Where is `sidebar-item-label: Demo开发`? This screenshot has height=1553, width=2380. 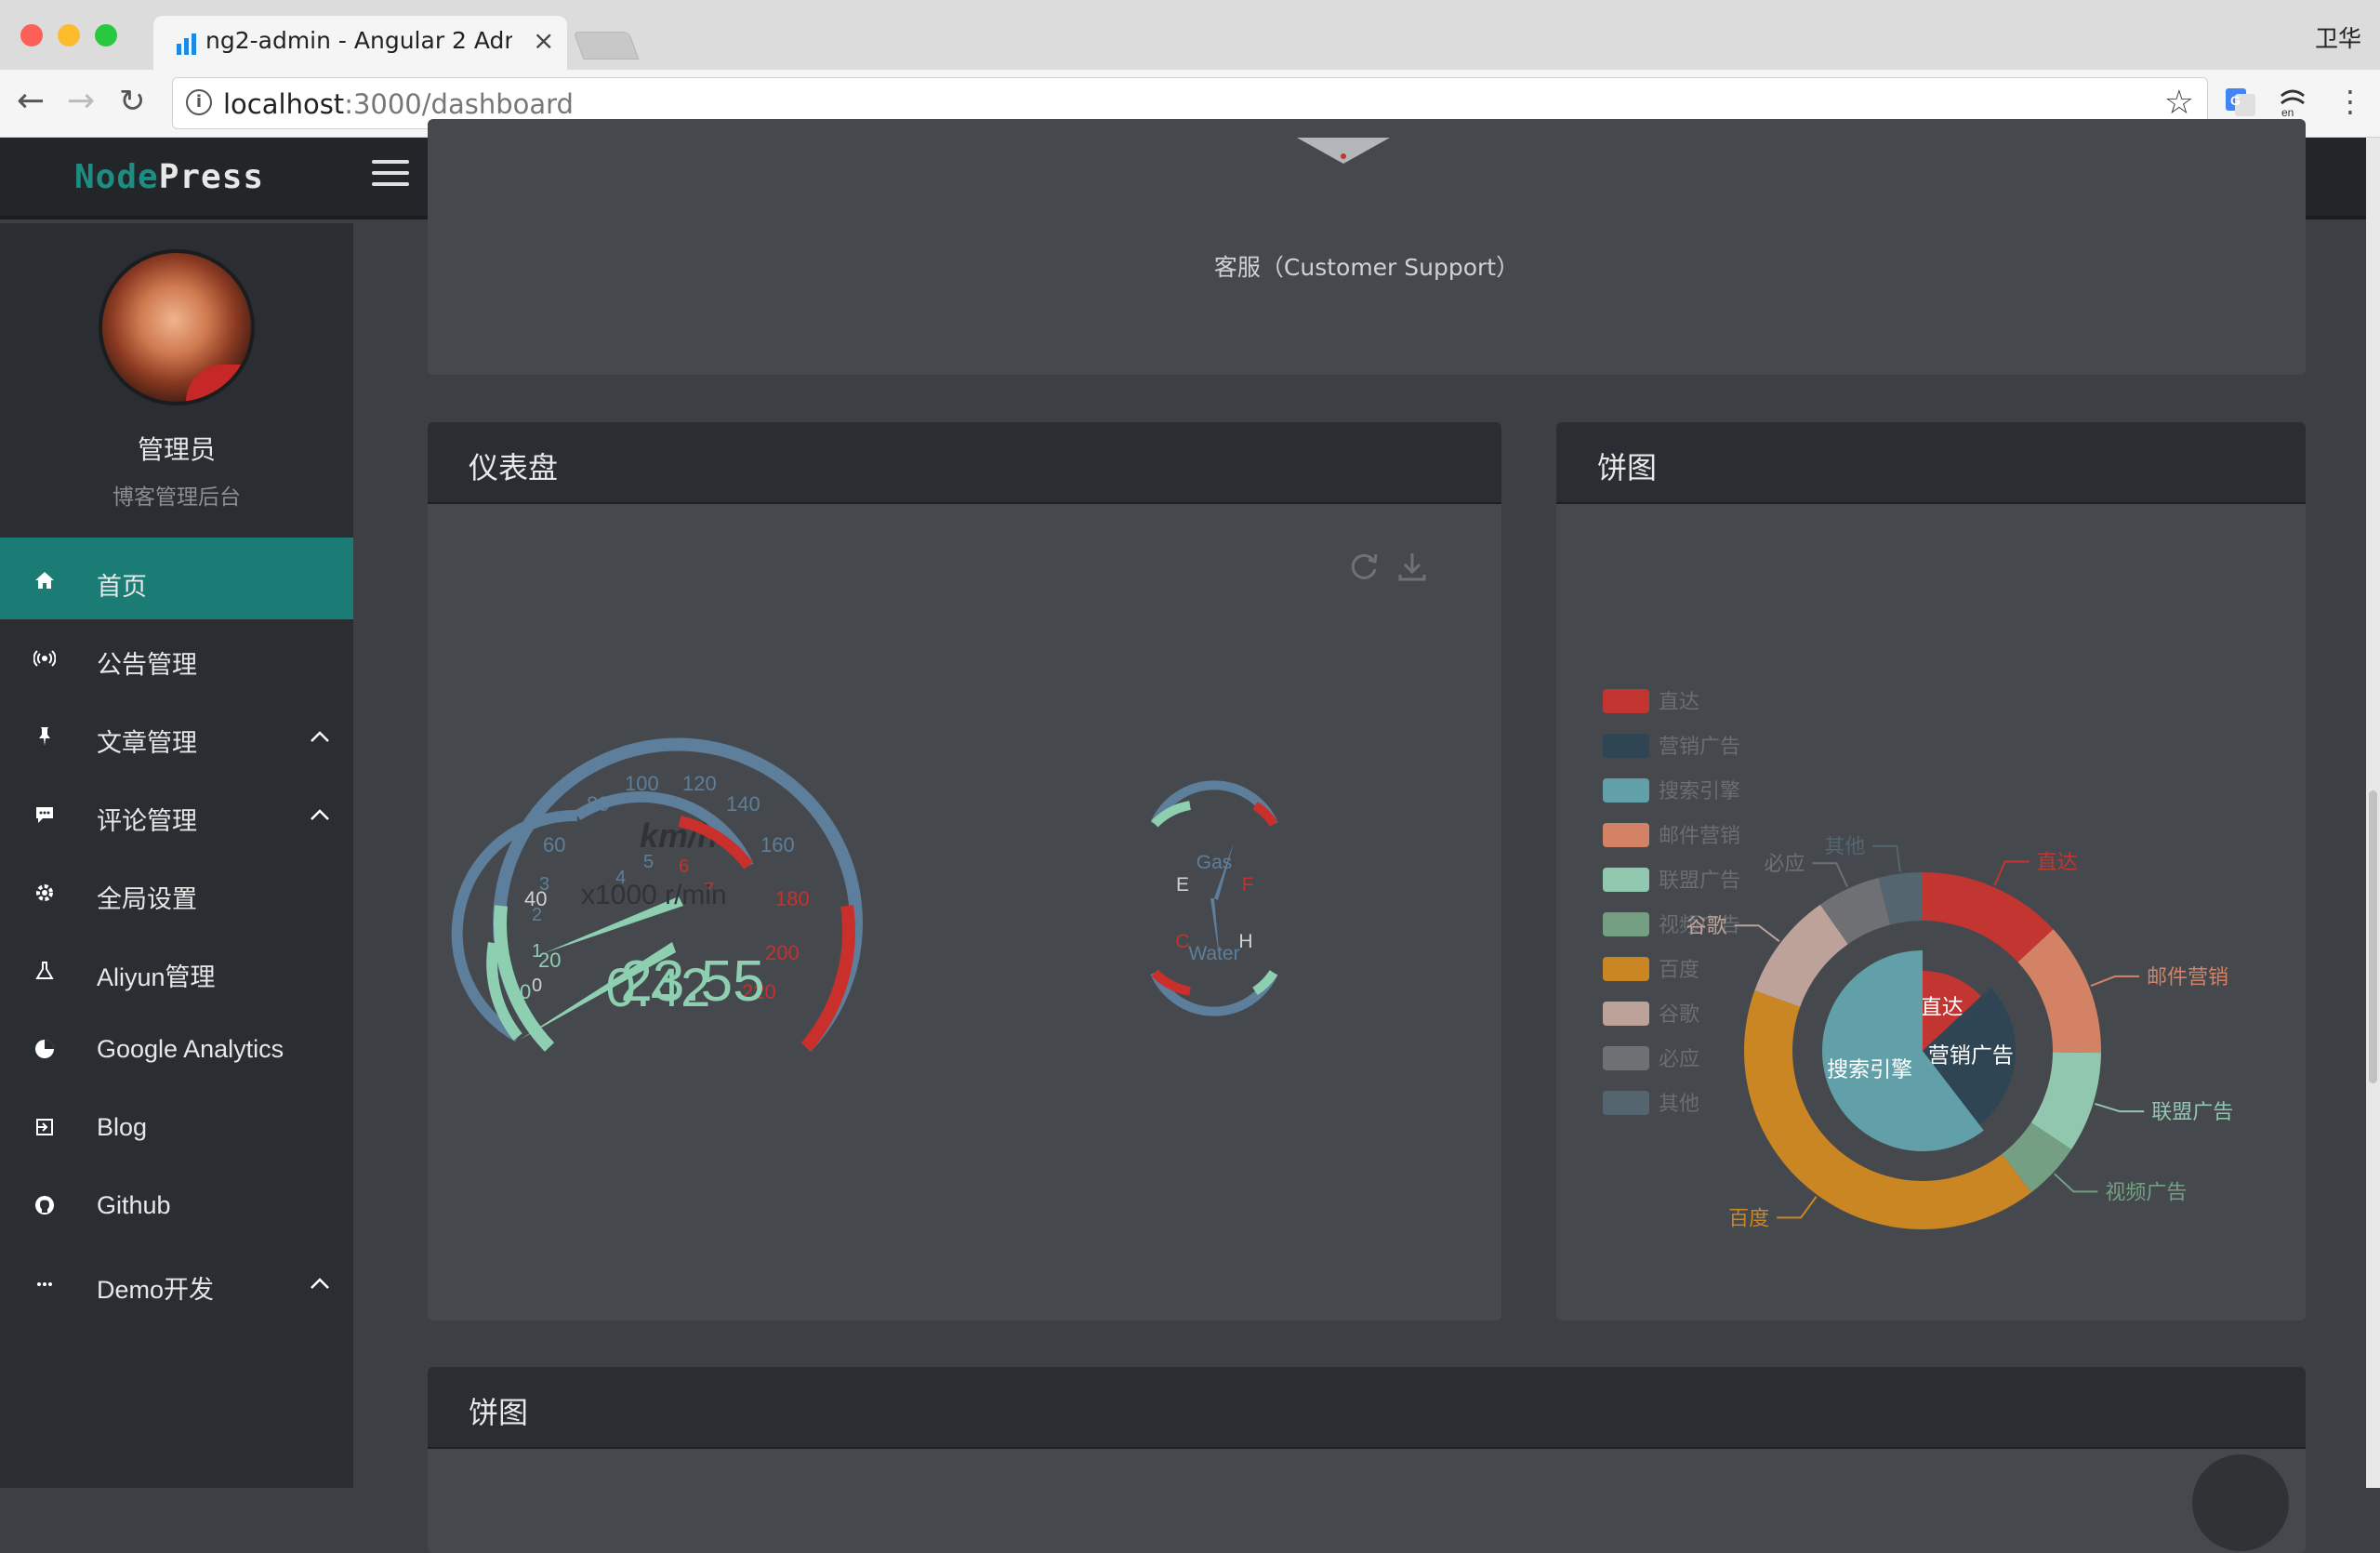
sidebar-item-label: Demo开发 is located at coordinates (156, 1290).